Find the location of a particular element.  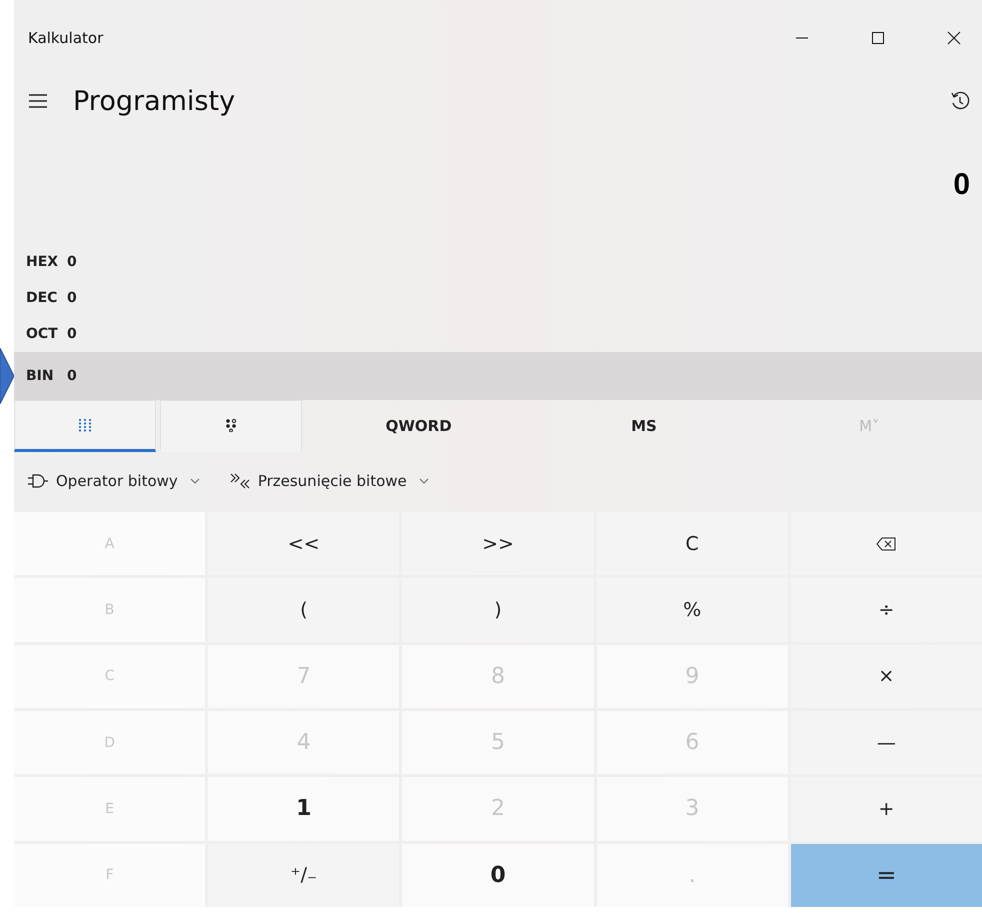

maximize-icon is located at coordinates (878, 38).